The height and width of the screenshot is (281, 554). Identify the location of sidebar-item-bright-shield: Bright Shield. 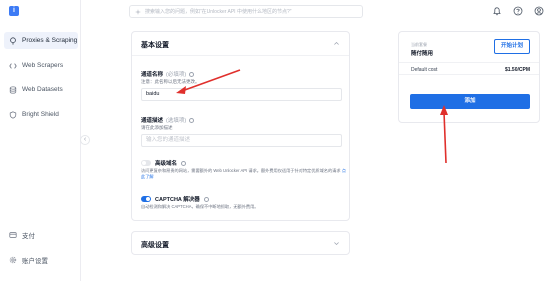
(41, 114).